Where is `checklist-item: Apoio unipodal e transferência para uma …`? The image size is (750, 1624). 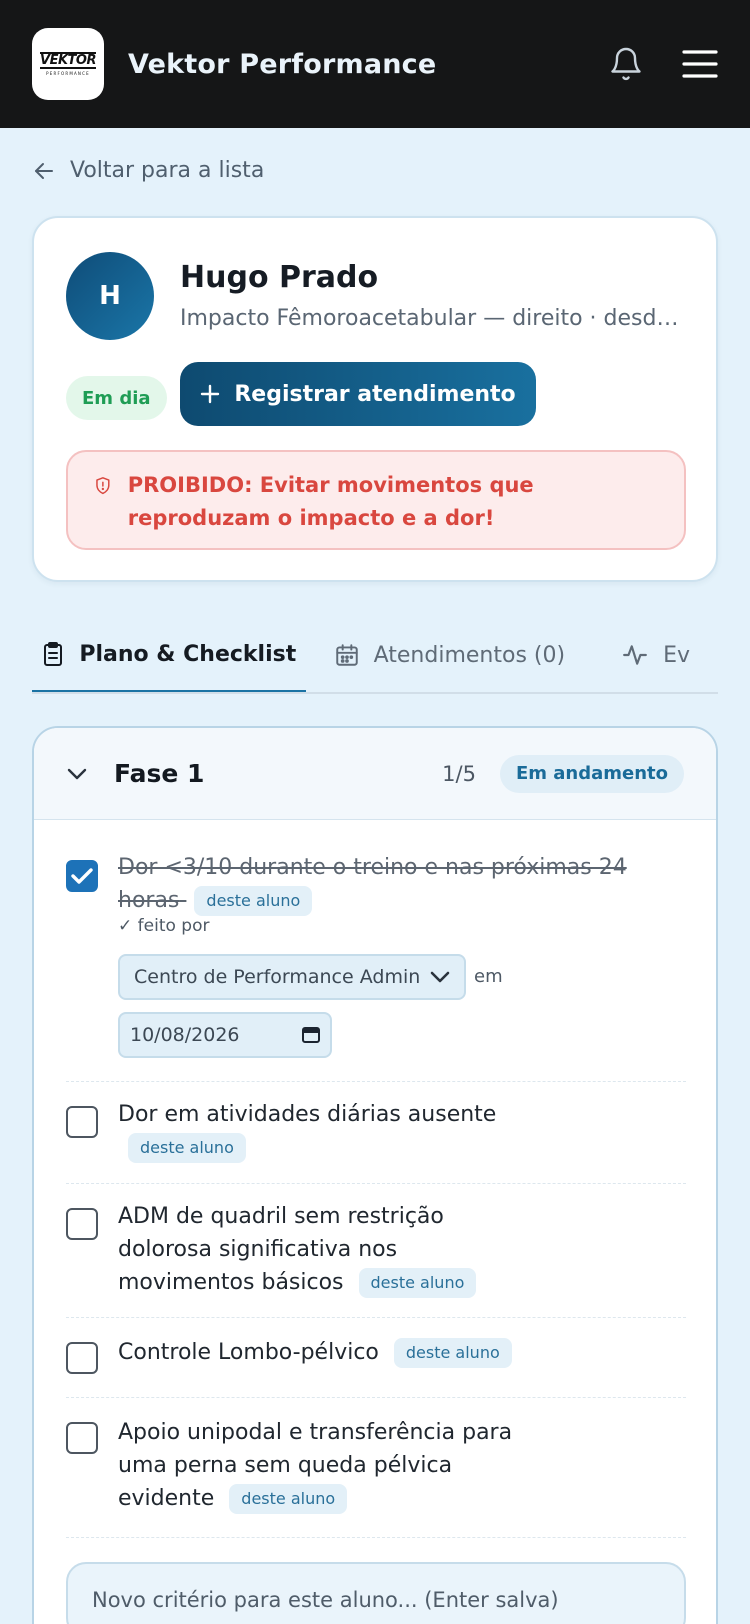
checklist-item: Apoio unipodal e transferência para uma … is located at coordinates (376, 1468).